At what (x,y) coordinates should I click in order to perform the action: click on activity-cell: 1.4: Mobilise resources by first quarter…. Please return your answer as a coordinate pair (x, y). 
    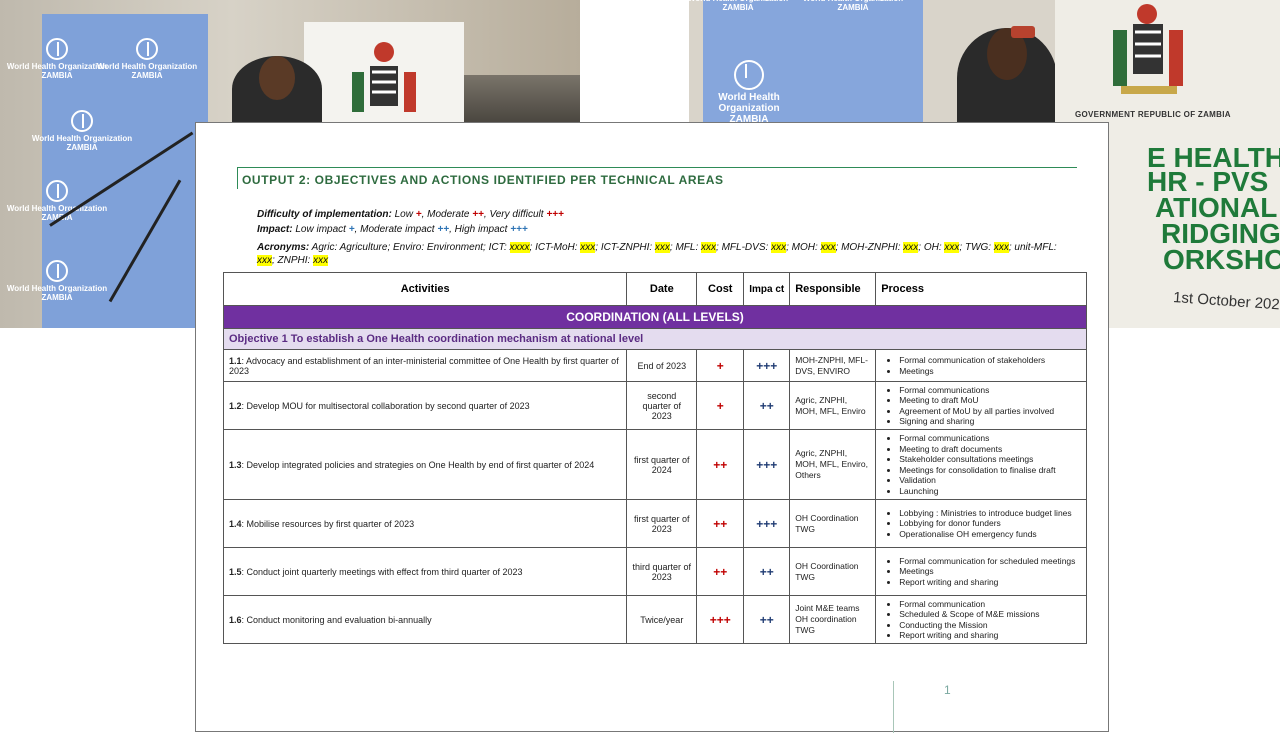
    Looking at the image, I should click on (425, 523).